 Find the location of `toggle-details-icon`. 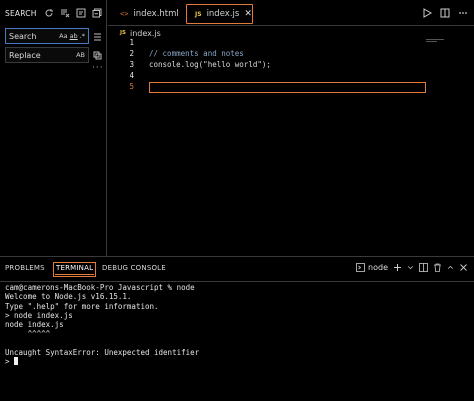

toggle-details-icon is located at coordinates (97, 37).